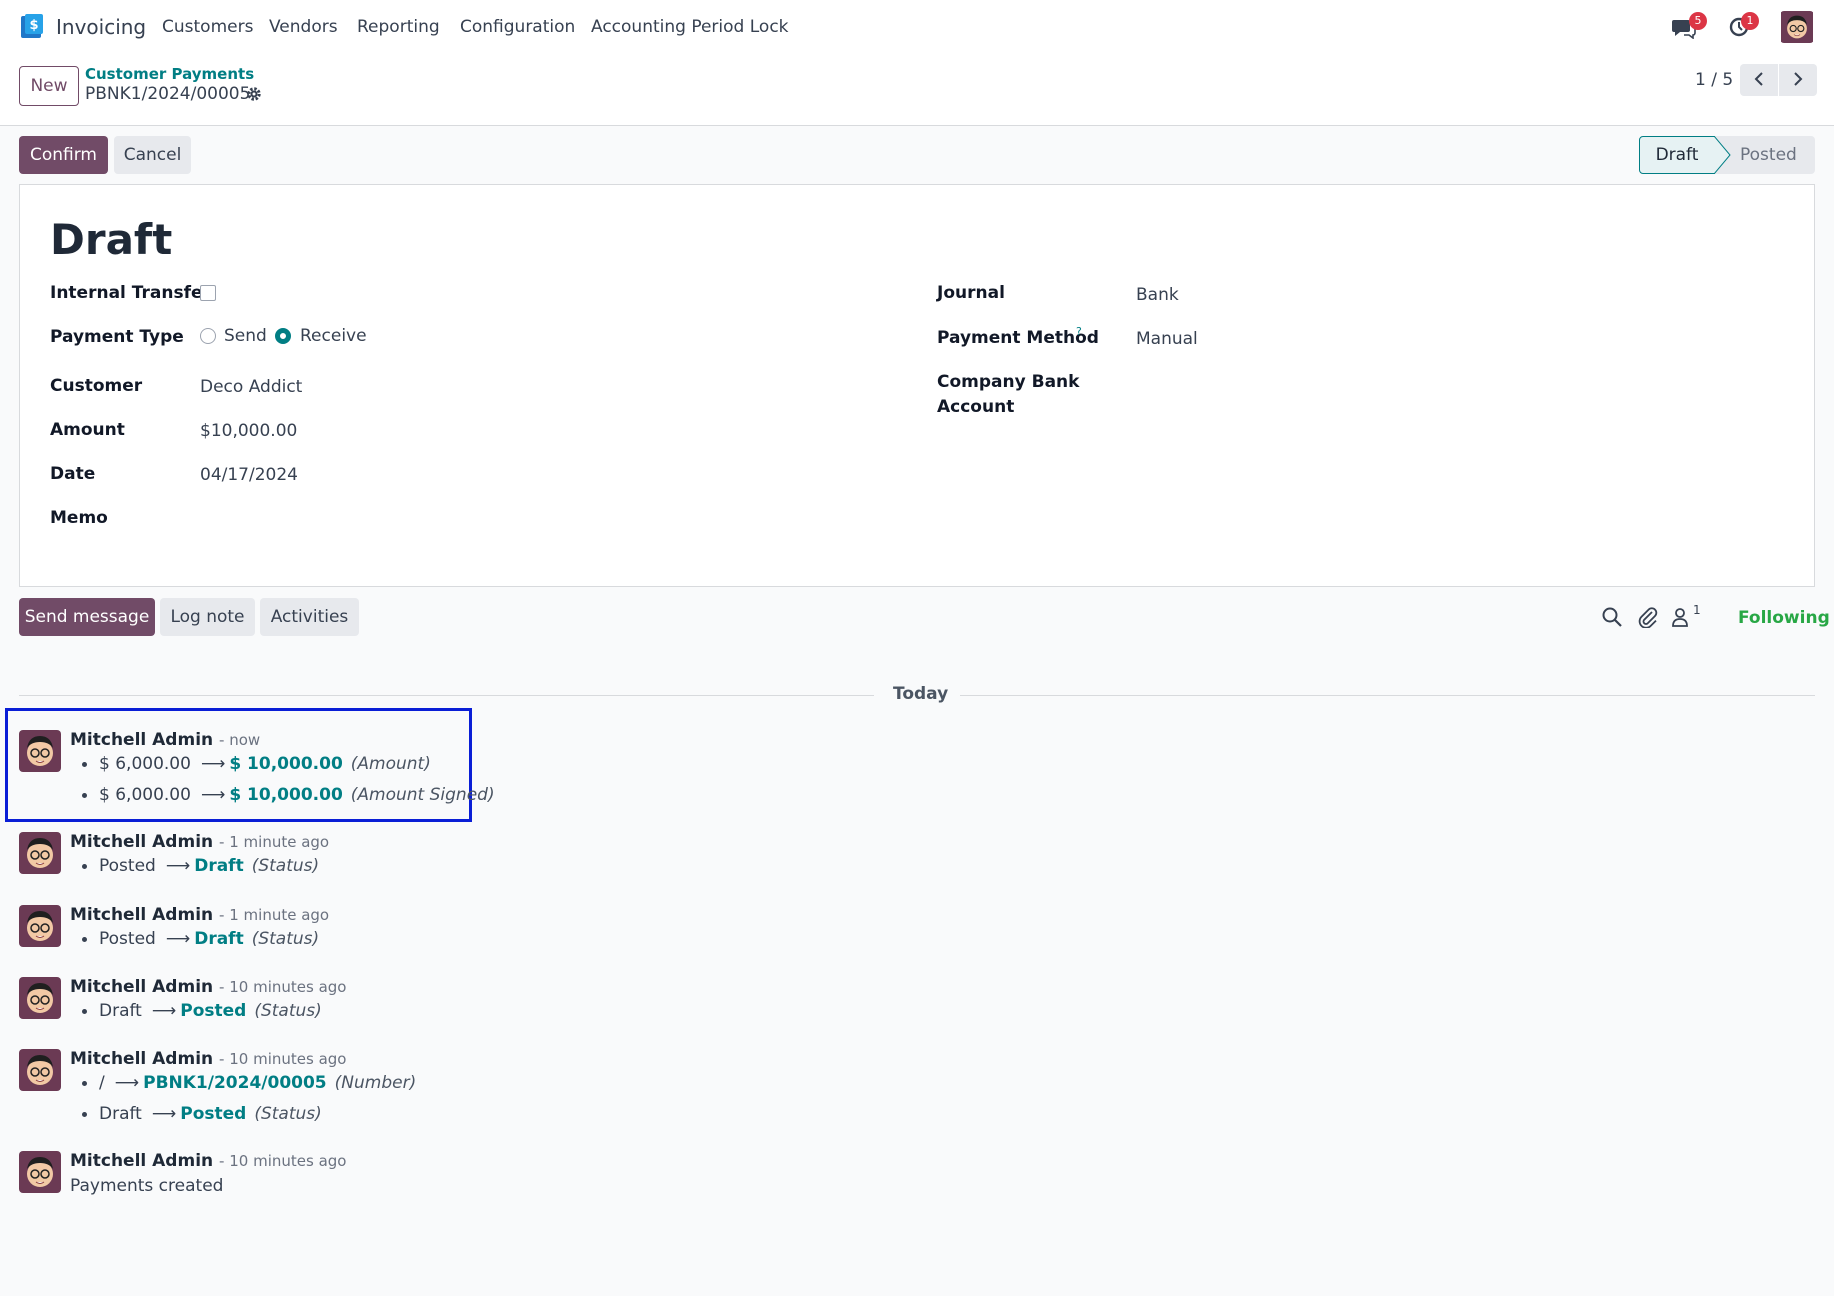  What do you see at coordinates (208, 293) in the screenshot?
I see `internal-transfer-checkbox` at bounding box center [208, 293].